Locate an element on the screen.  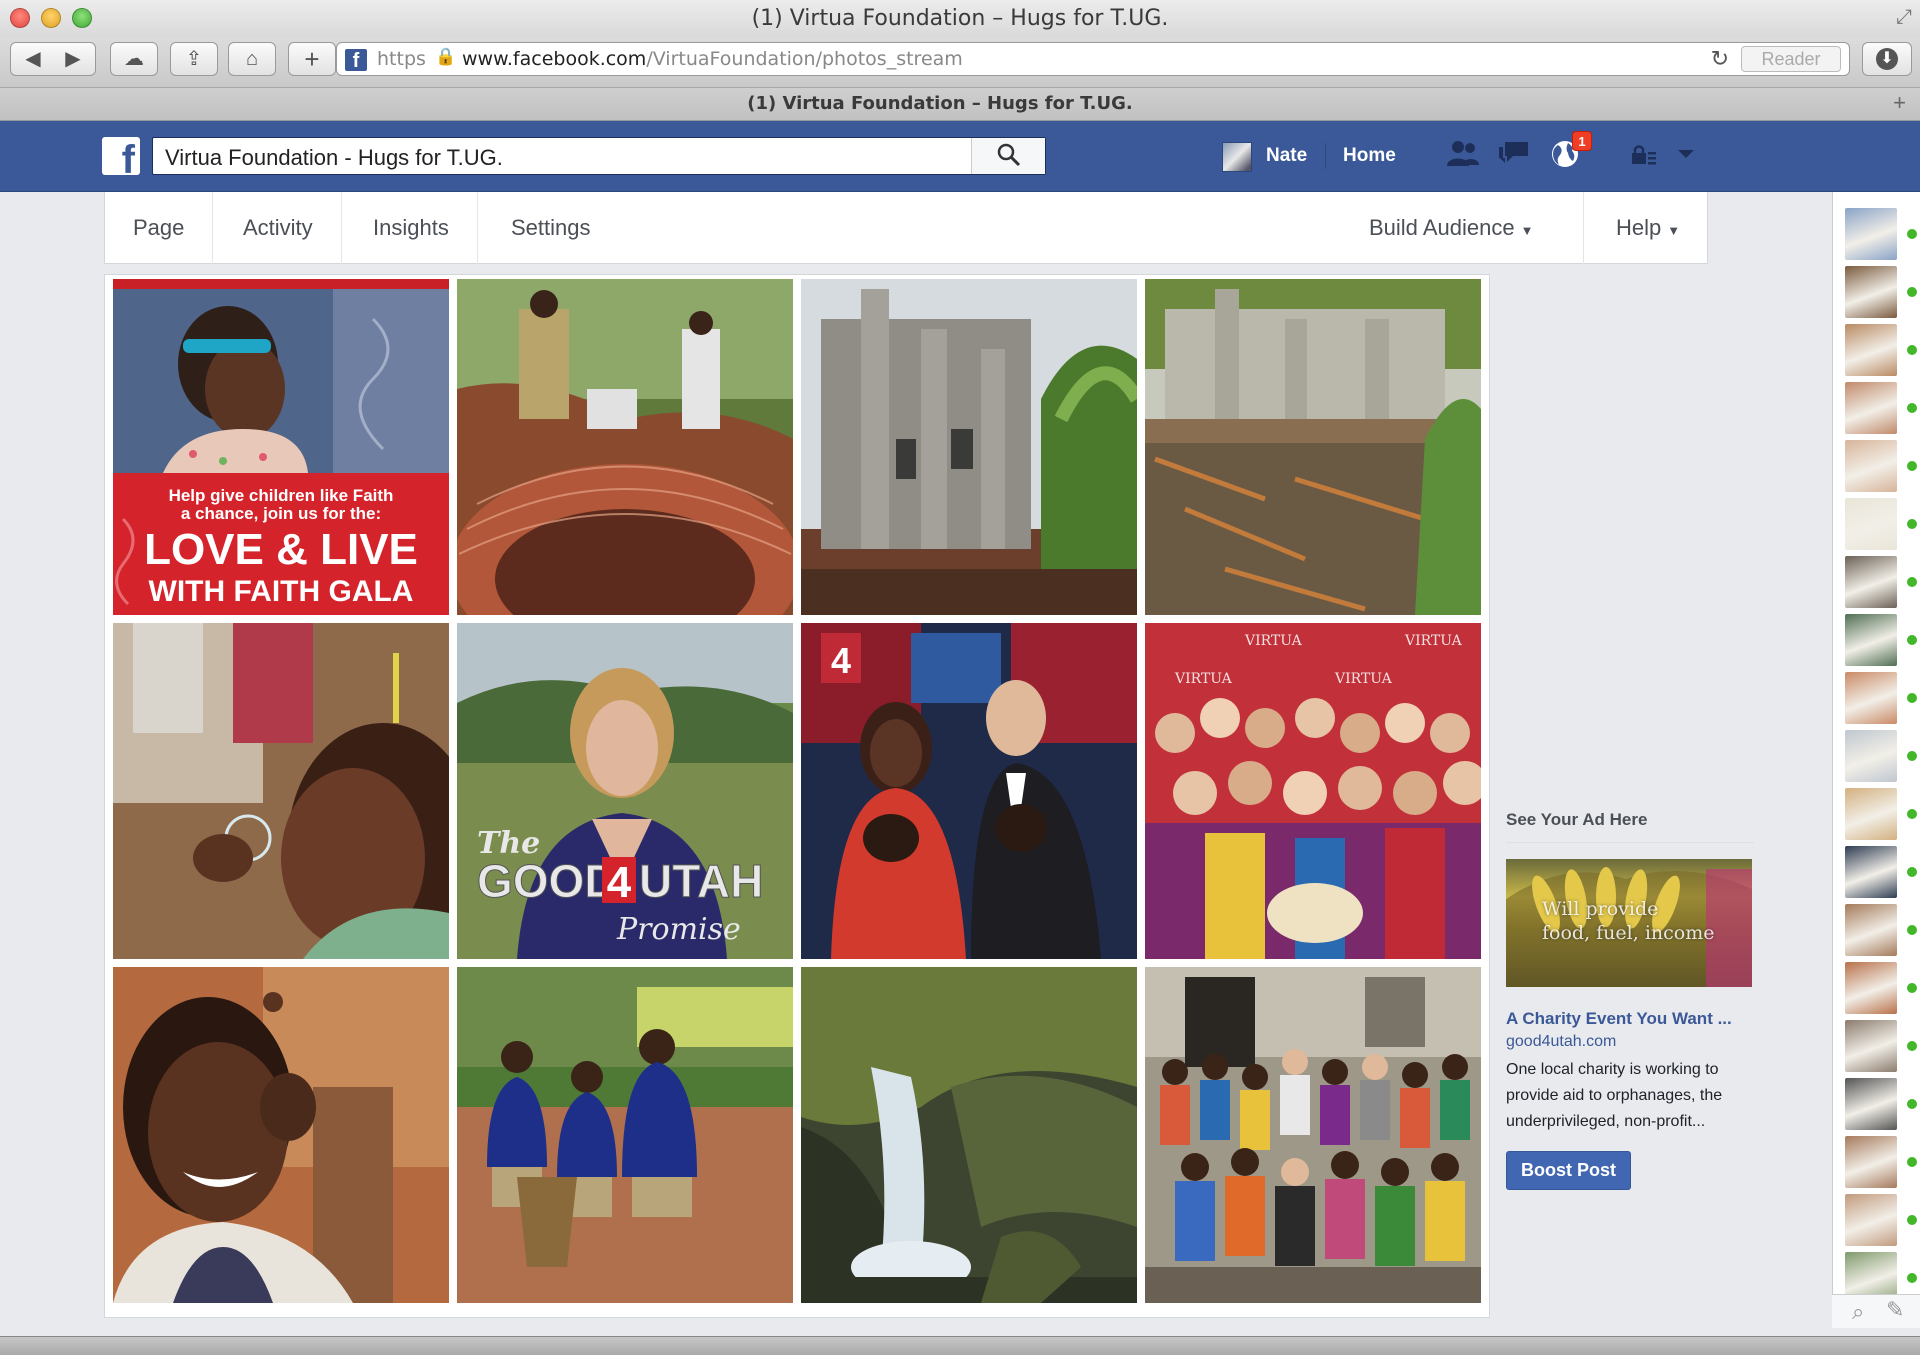
facebook-logo-icon: f is located at coordinates (121, 156).